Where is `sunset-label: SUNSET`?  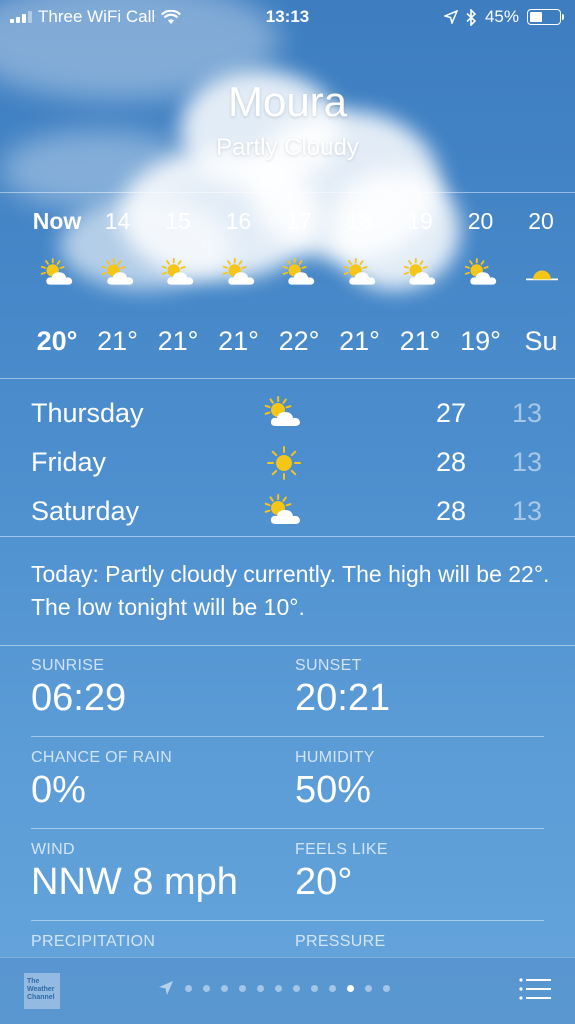
sunset-label: SUNSET is located at coordinates (328, 665).